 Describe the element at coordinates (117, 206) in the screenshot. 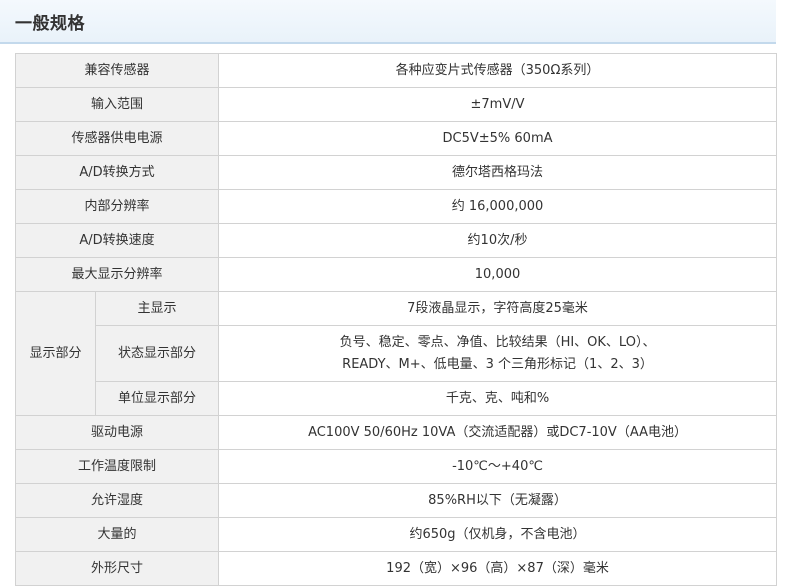

I see `row-label: 内部分辨率` at that location.